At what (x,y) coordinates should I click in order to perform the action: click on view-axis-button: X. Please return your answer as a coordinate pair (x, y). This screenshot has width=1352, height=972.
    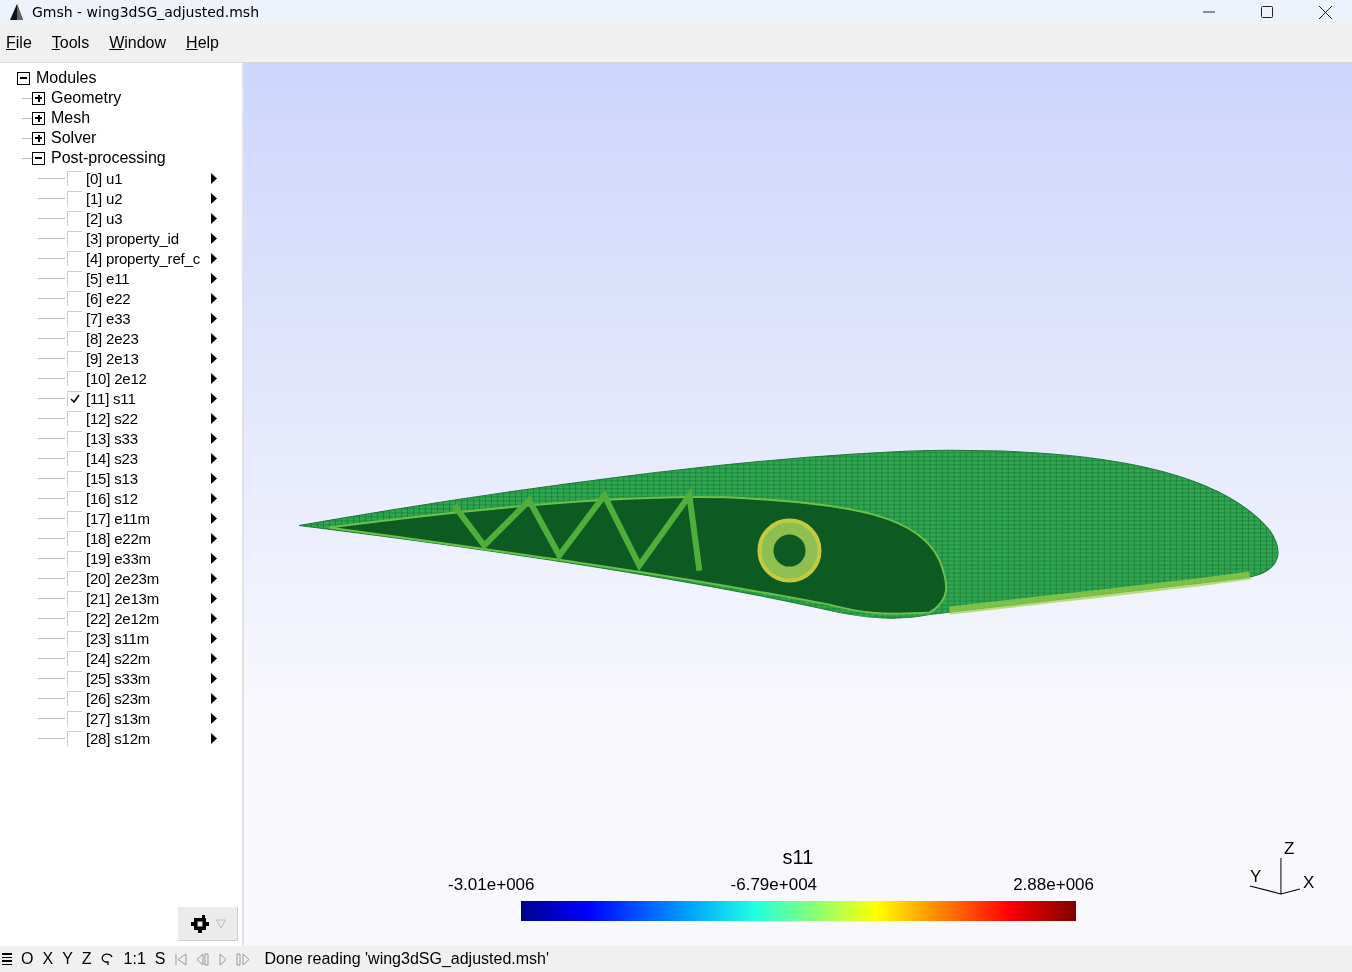
    Looking at the image, I should click on (48, 959).